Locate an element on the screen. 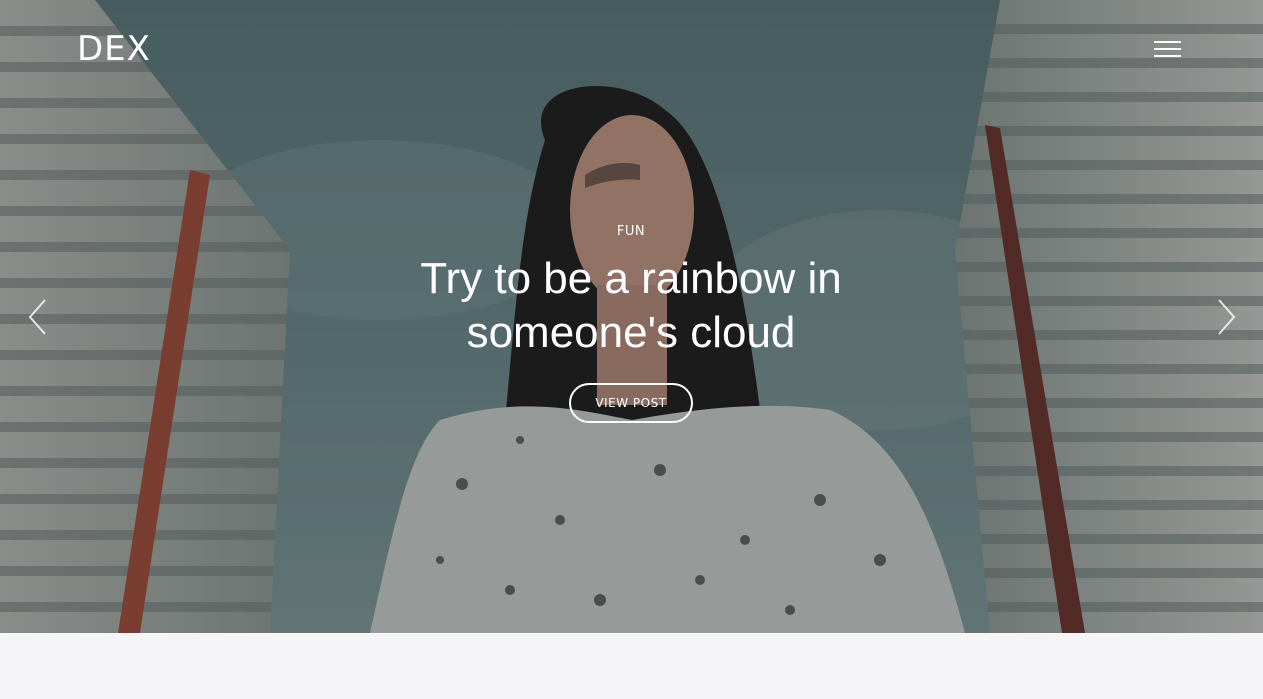 The width and height of the screenshot is (1263, 699). chevron-right-icon is located at coordinates (1225, 317).